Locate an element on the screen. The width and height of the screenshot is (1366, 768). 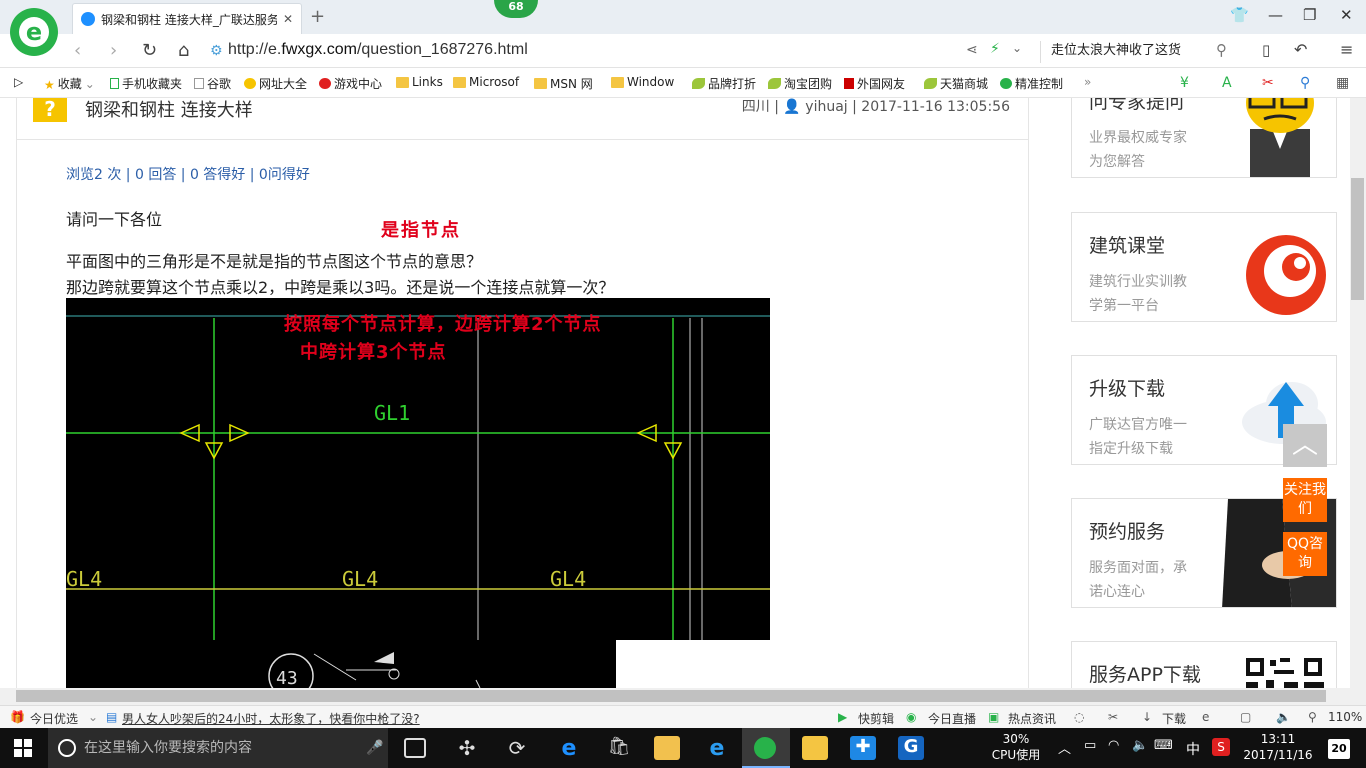
card-building-class: 建筑课堂 建筑行业实训教 学第一平台 is located at coordinates (1204, 267).